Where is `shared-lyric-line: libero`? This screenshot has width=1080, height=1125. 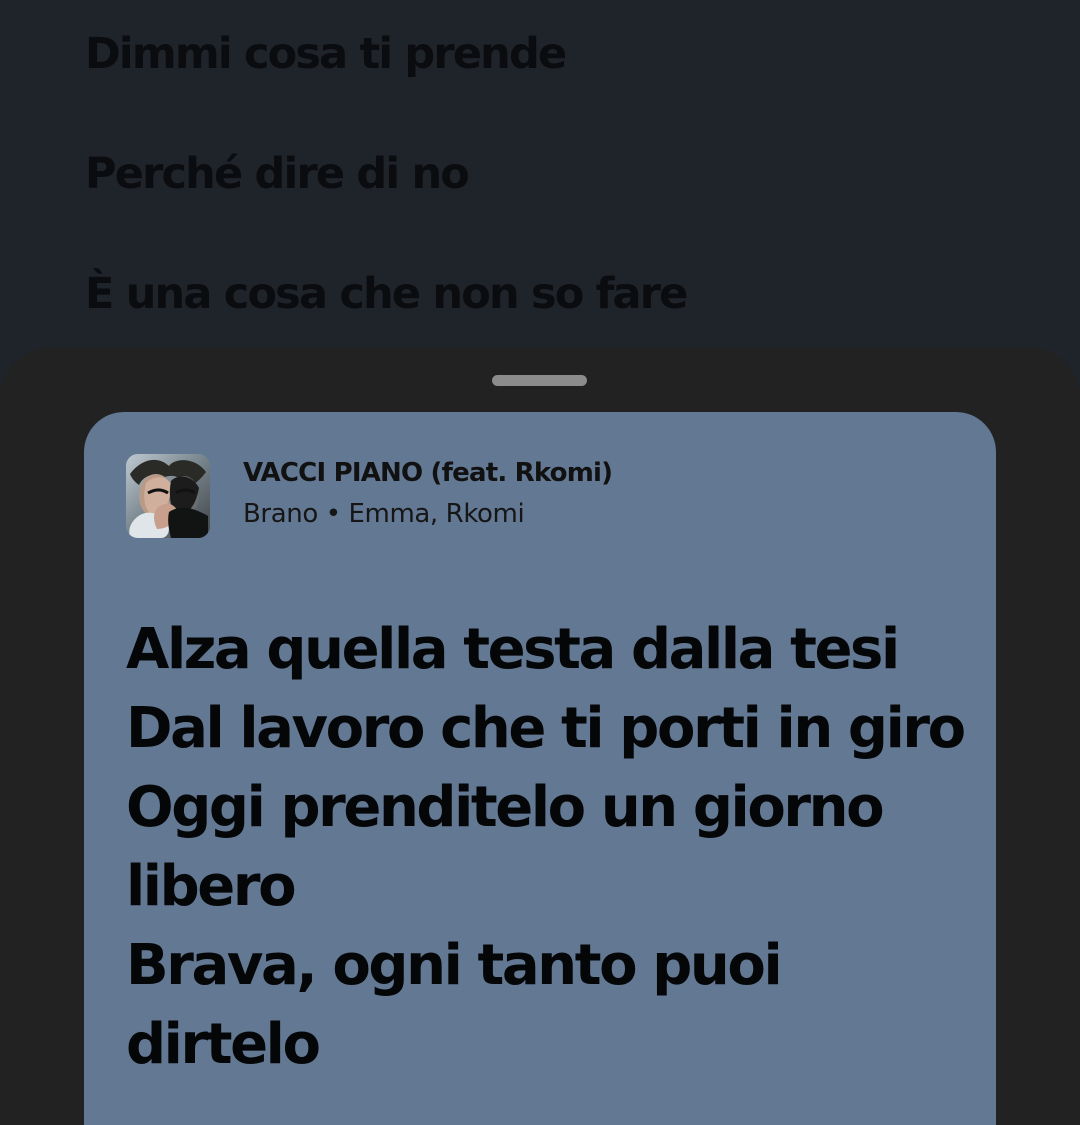 shared-lyric-line: libero is located at coordinates (211, 886).